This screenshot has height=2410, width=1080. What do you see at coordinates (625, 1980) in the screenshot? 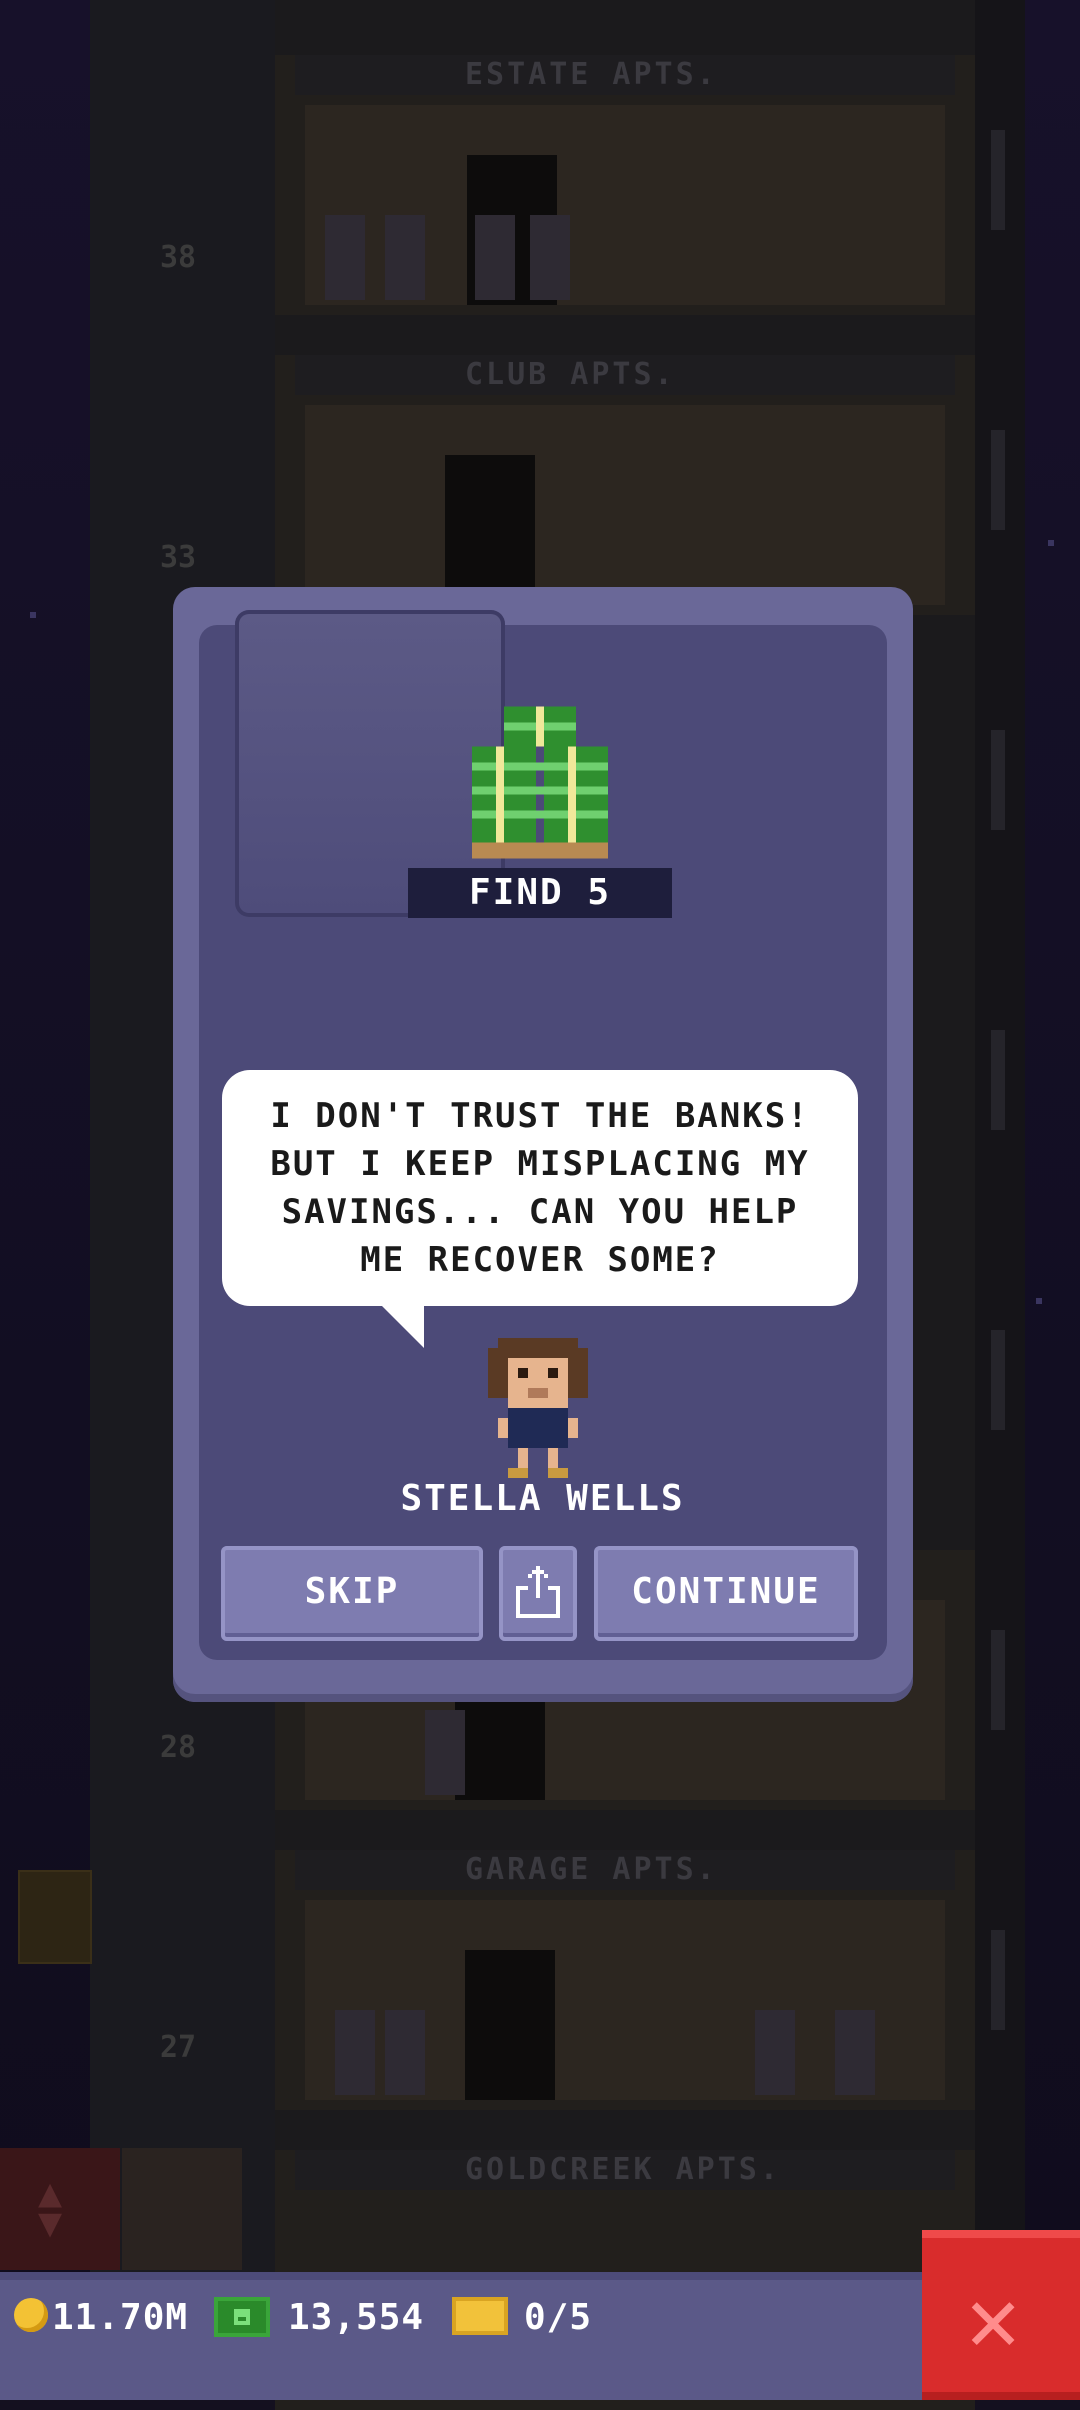
I see `floor-garage-apts: GARAGE APTS.` at bounding box center [625, 1980].